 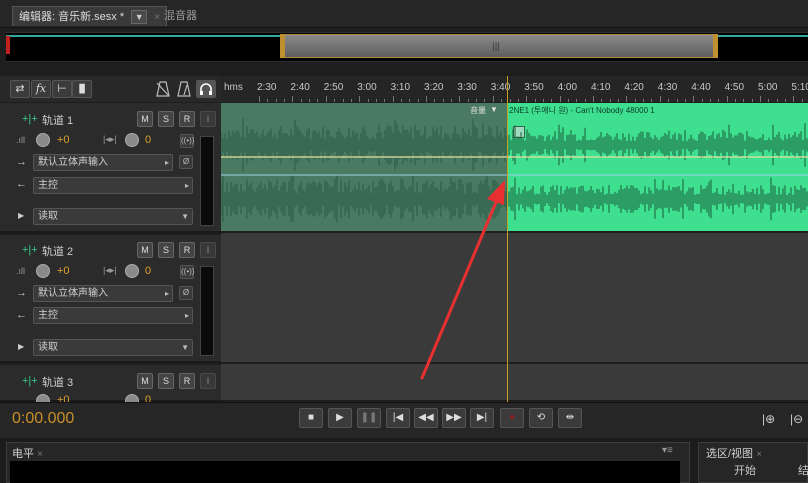 What do you see at coordinates (667, 450) in the screenshot?
I see `panel-menu-icon: ▾≡` at bounding box center [667, 450].